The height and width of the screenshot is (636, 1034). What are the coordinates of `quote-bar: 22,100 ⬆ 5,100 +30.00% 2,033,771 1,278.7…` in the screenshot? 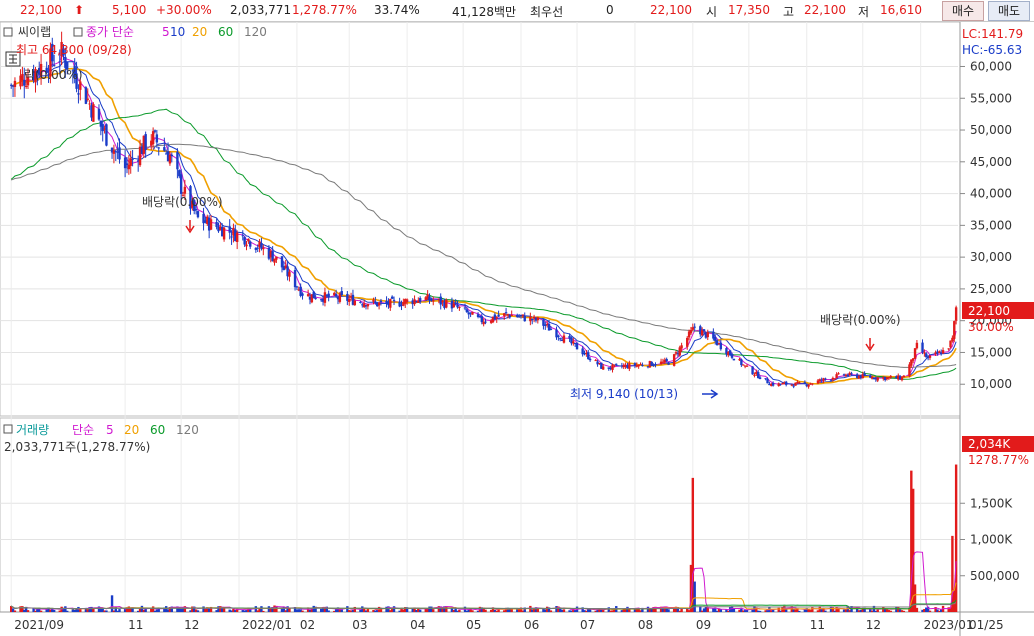 It's located at (517, 11).